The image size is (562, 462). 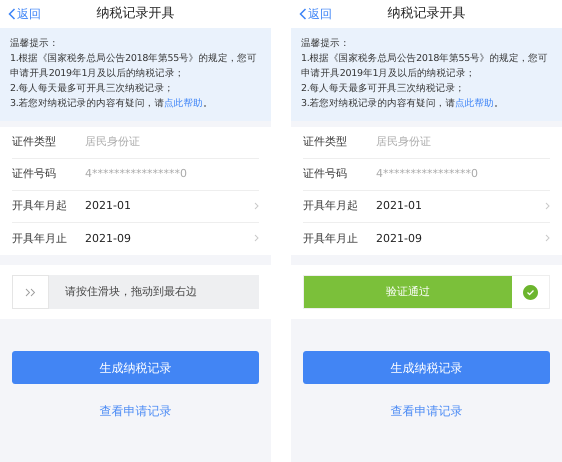 What do you see at coordinates (408, 292) in the screenshot?
I see `slider-status: 验证通过` at bounding box center [408, 292].